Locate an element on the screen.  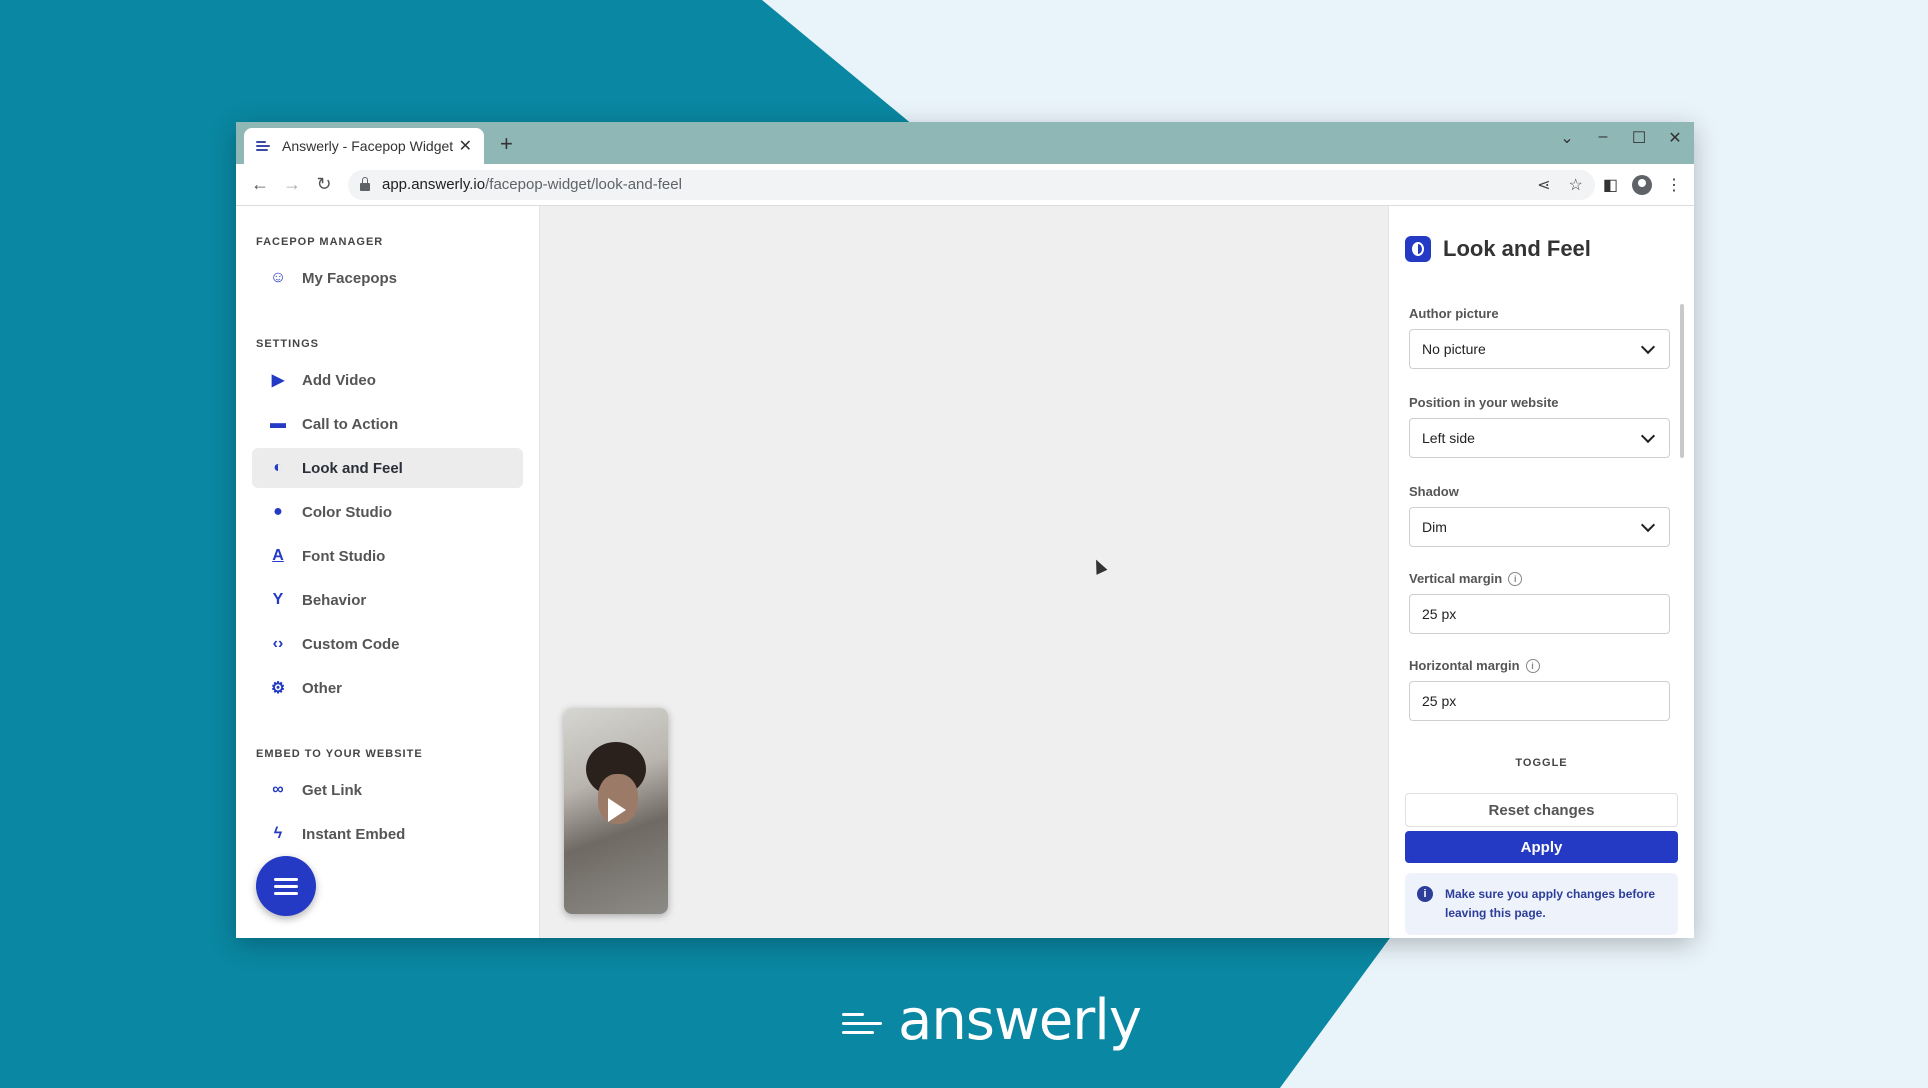
sidebar-item-color-studio: ● Color Studio is located at coordinates (387, 512).